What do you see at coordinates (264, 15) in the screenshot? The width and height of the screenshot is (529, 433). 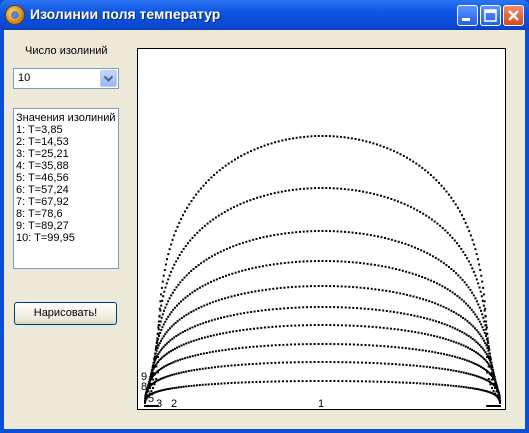 I see `title-bar: Изолинии поля температур` at bounding box center [264, 15].